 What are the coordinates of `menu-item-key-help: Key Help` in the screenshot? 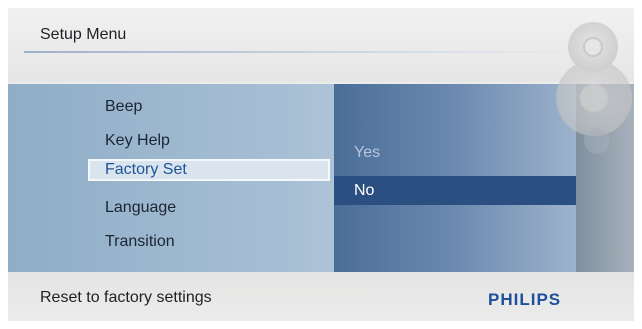 It's located at (137, 141).